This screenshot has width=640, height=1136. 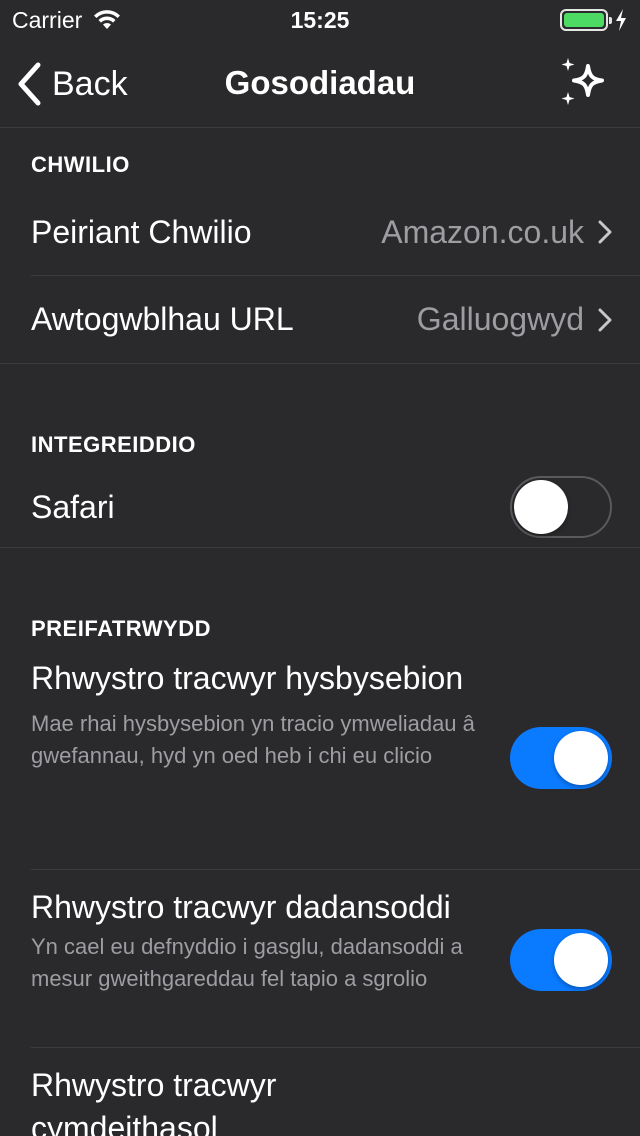 I want to click on search-engine-row: Peiriant Chwilio Amazon.co.uk, so click(x=320, y=232).